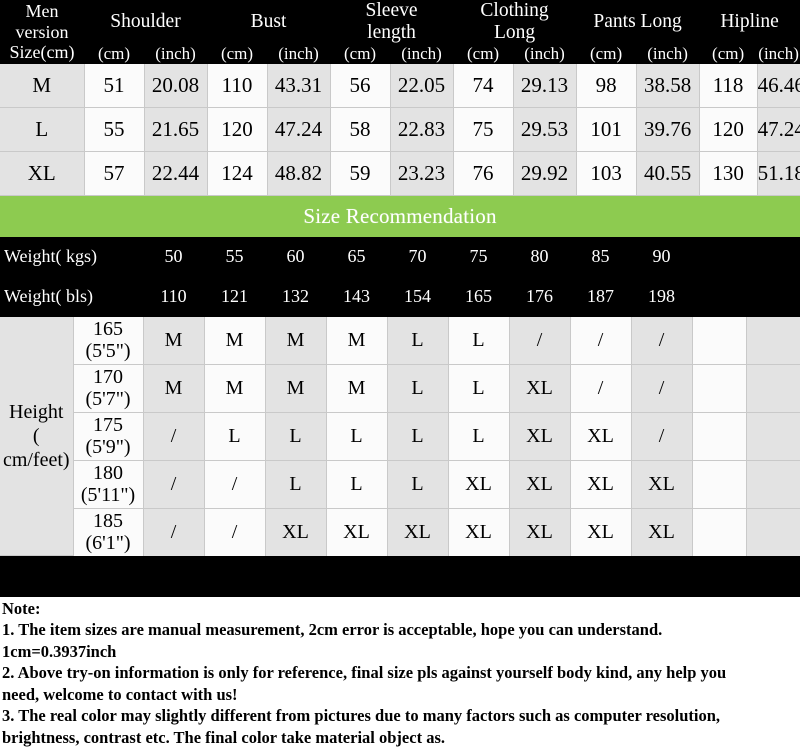  What do you see at coordinates (296, 256) in the screenshot?
I see `weight-kg-cell: 60` at bounding box center [296, 256].